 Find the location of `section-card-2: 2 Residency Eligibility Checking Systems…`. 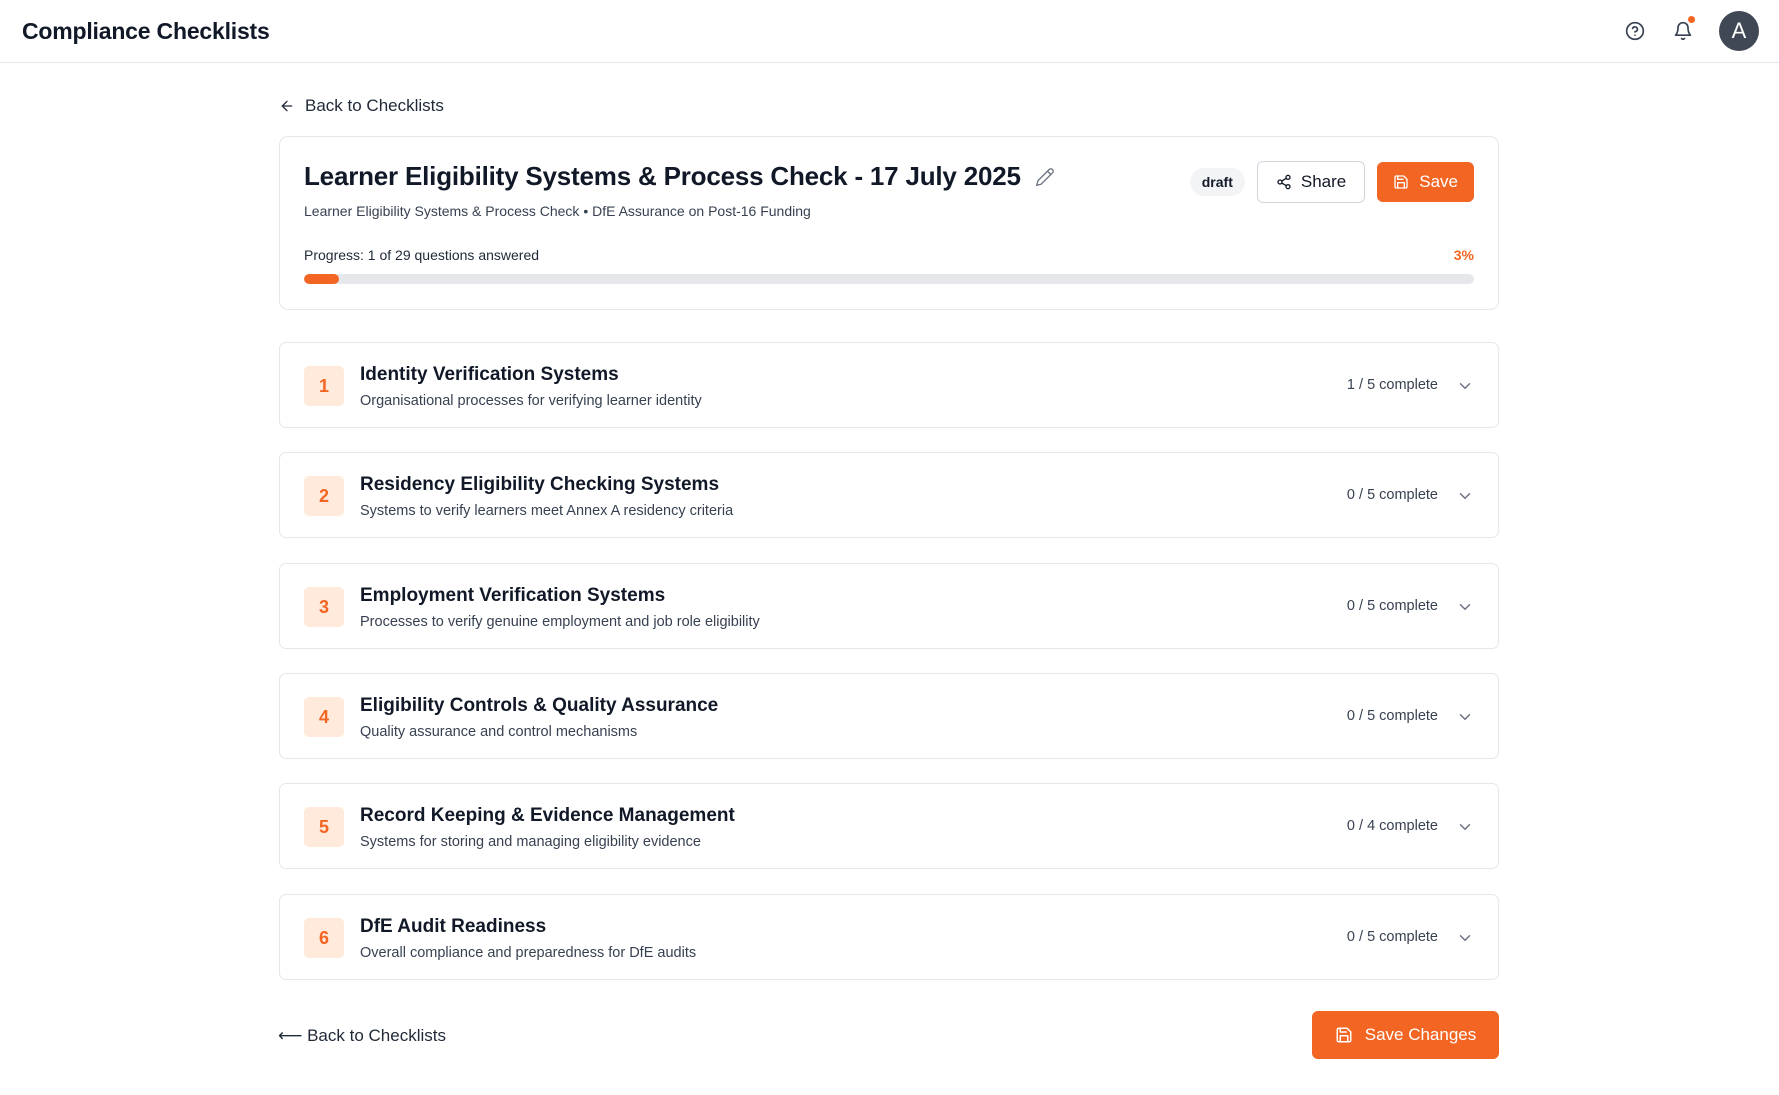

section-card-2: 2 Residency Eligibility Checking Systems… is located at coordinates (889, 495).